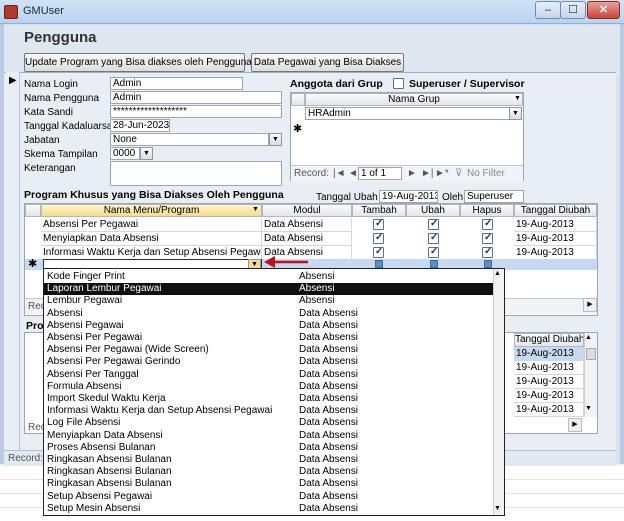 The height and width of the screenshot is (521, 624). What do you see at coordinates (353, 173) in the screenshot?
I see `prev-record-button: ◄` at bounding box center [353, 173].